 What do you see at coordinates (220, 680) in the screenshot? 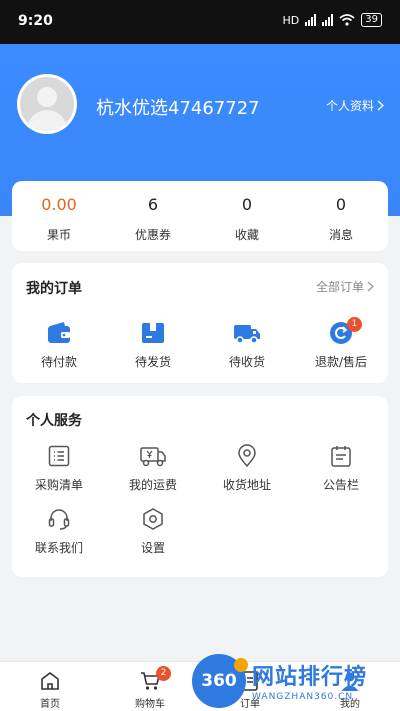
I see `watermark-logo: 360` at bounding box center [220, 680].